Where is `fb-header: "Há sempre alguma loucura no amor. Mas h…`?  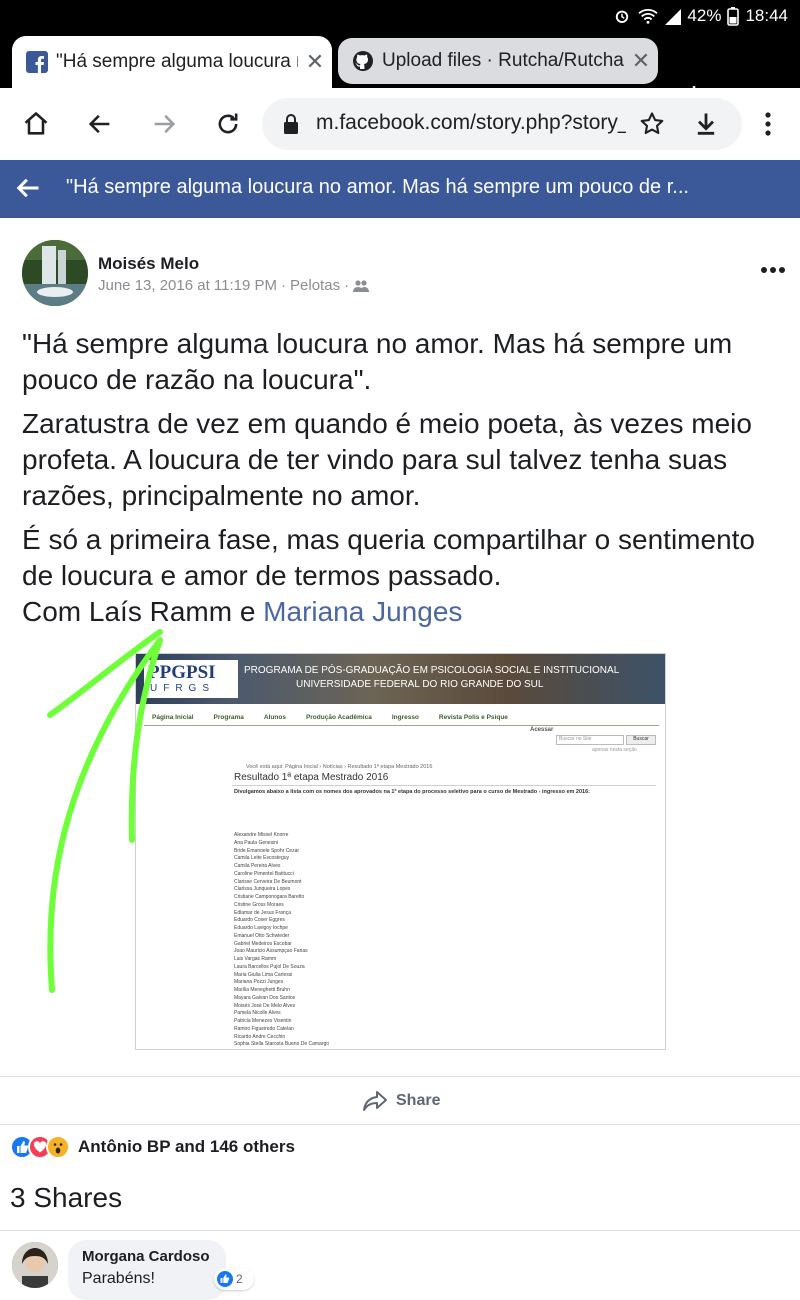
fb-header: "Há sempre alguma loucura no amor. Mas h… is located at coordinates (400, 189).